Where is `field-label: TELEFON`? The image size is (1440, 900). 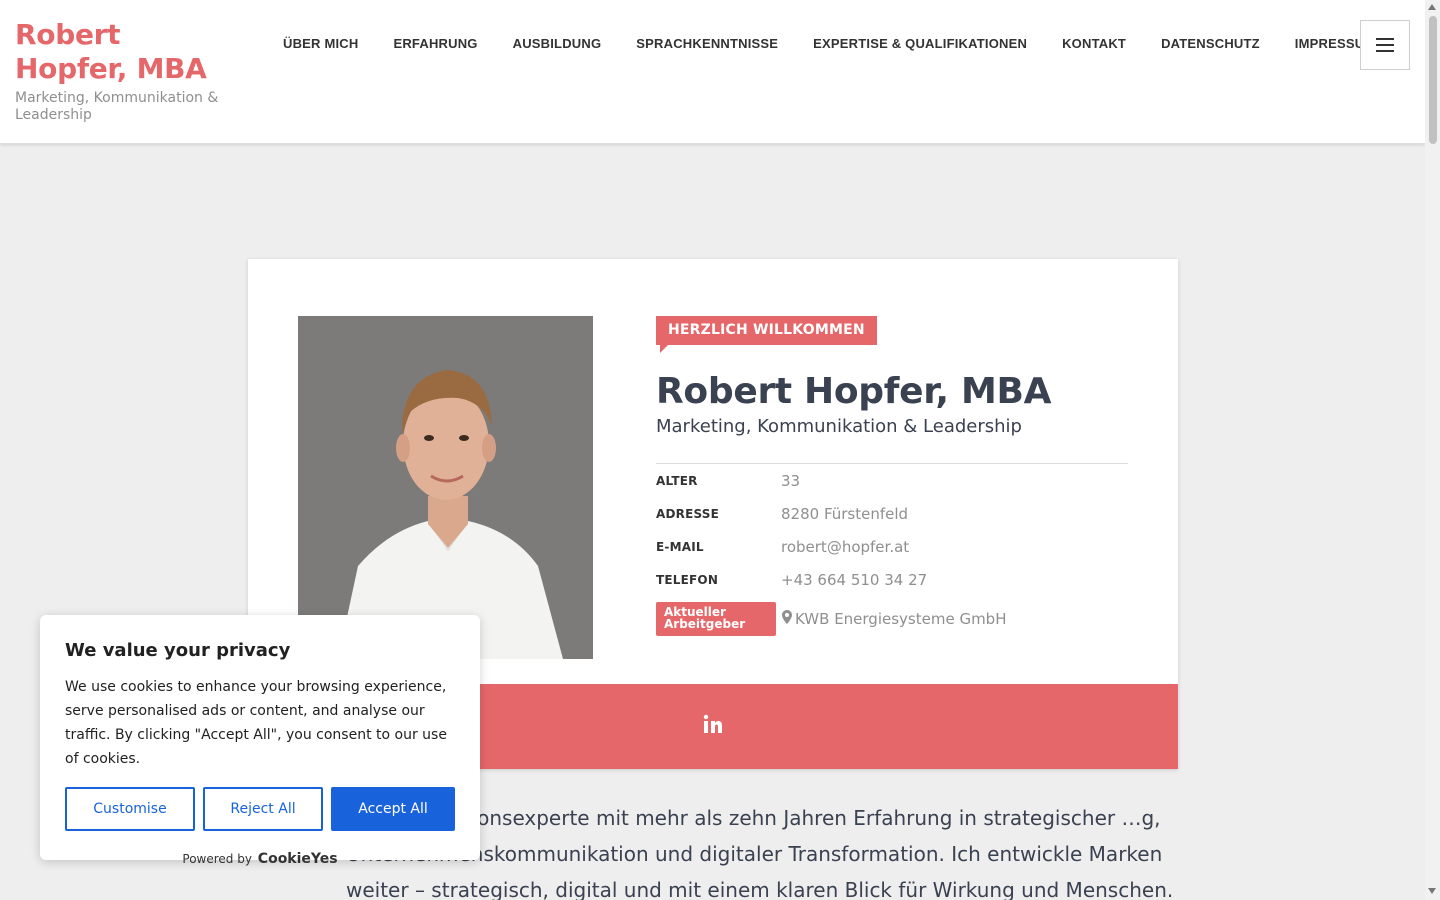 field-label: TELEFON is located at coordinates (687, 579).